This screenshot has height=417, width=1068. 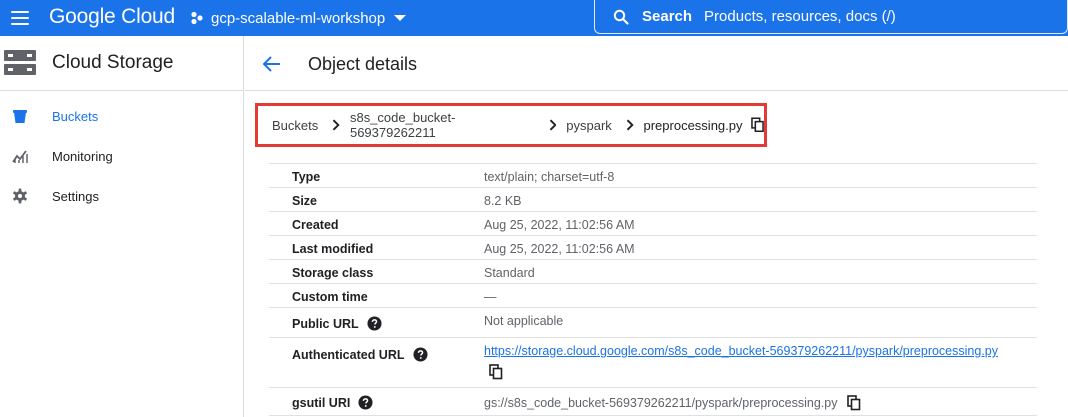 I want to click on sidebar-item-buckets: Buckets, so click(x=121, y=116).